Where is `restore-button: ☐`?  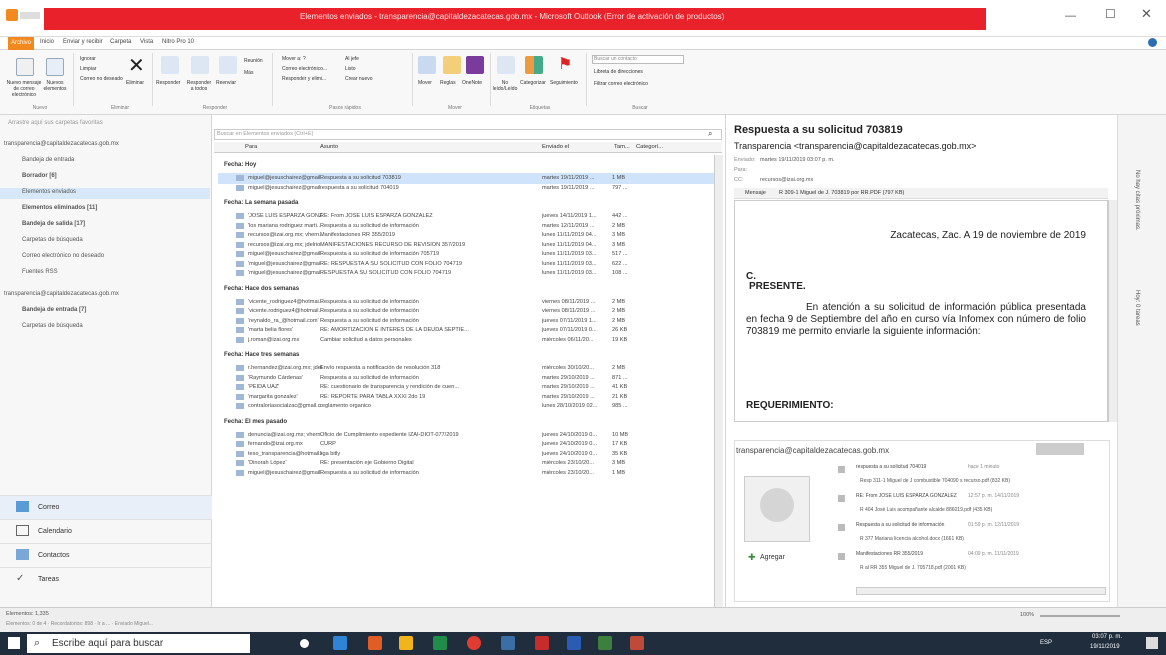 restore-button: ☐ is located at coordinates (1110, 14).